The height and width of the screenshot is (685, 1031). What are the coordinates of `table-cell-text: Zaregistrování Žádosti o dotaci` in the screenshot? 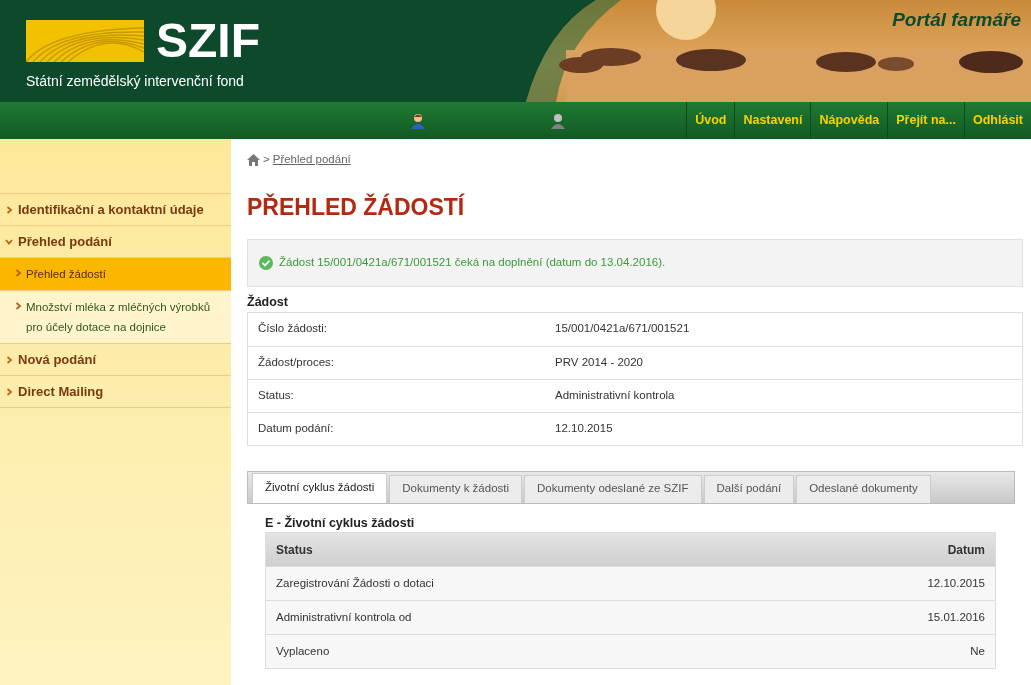 It's located at (355, 584).